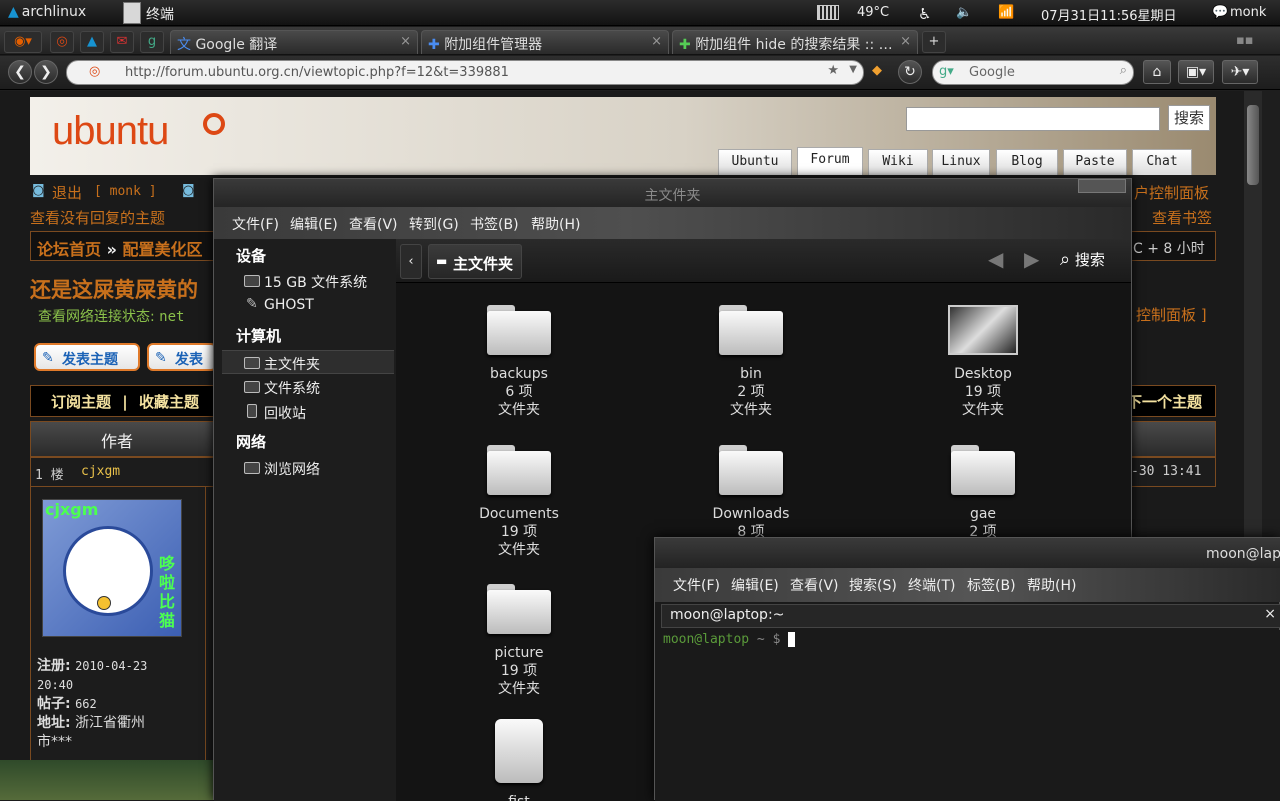  I want to click on back-button: ❮, so click(20, 72).